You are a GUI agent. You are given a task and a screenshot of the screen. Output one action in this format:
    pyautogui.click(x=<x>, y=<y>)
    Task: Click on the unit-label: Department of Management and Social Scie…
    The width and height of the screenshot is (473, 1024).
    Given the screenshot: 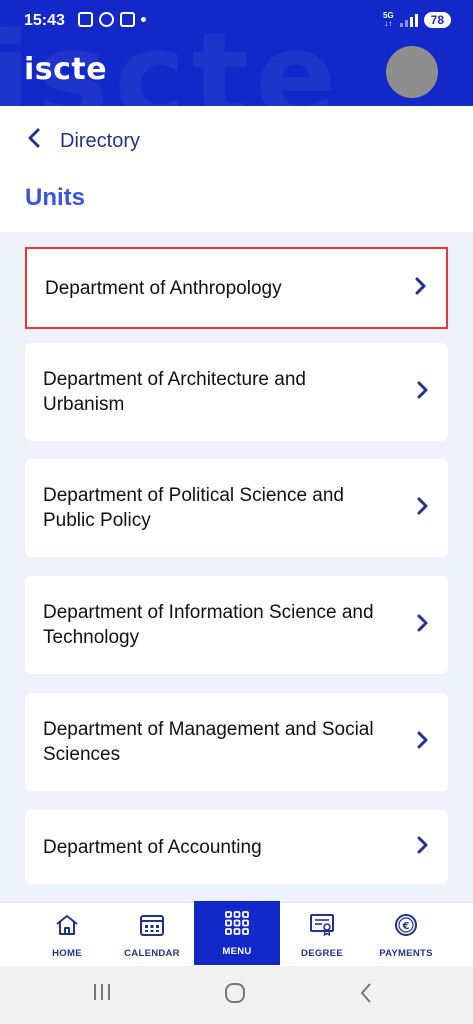 What is the action you would take?
    pyautogui.click(x=208, y=742)
    